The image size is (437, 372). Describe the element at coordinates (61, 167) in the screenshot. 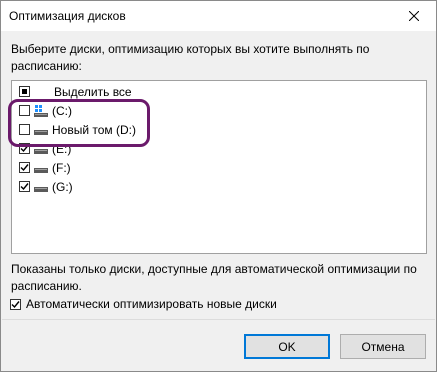

I see `drive-f-label: (F:)` at that location.